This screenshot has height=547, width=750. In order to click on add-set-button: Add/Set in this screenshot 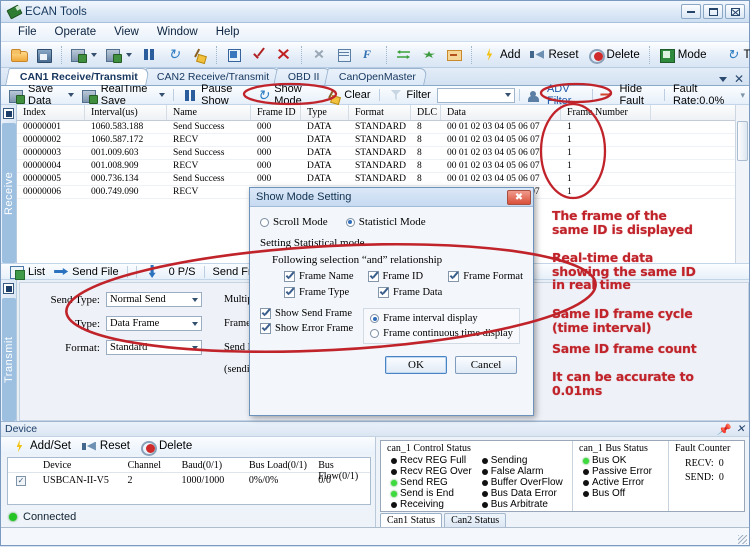, I will do `click(41, 446)`.